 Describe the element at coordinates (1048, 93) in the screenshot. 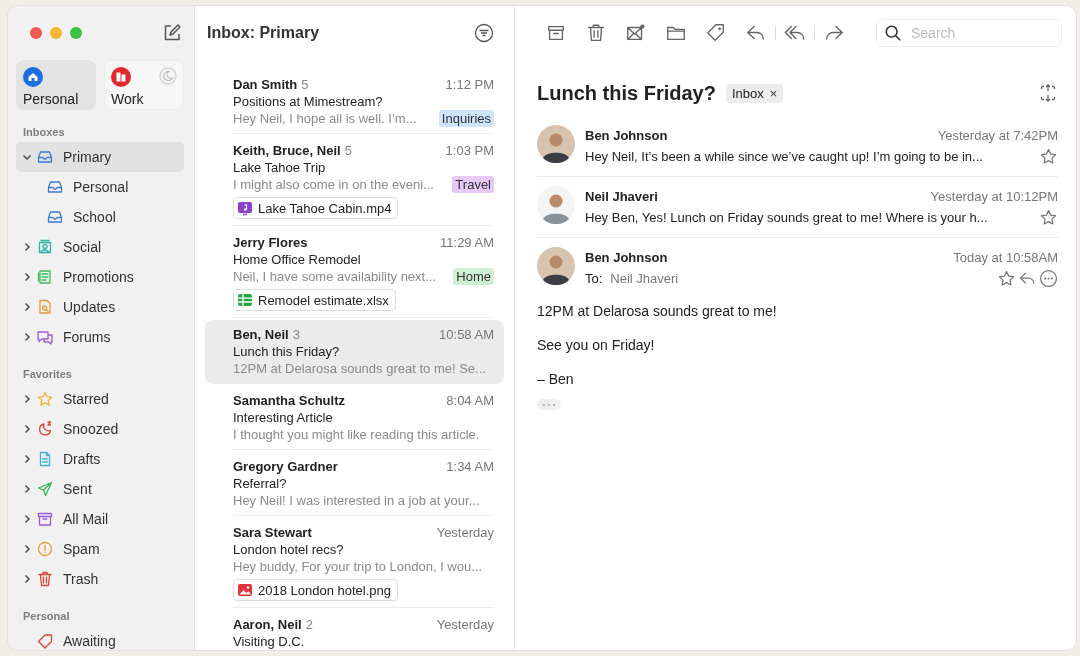

I see `expand-icon` at that location.